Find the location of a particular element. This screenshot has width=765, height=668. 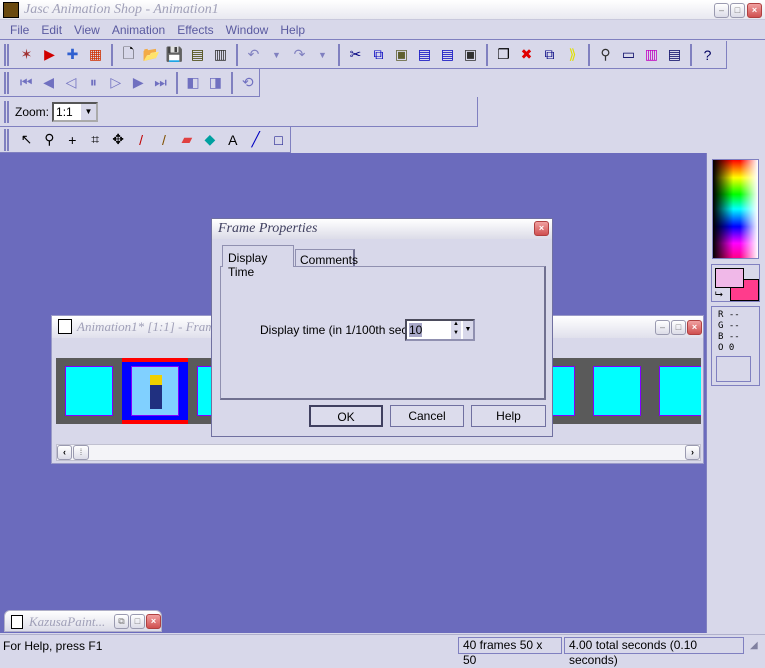

copy-icon: ⧉ is located at coordinates (379, 55).